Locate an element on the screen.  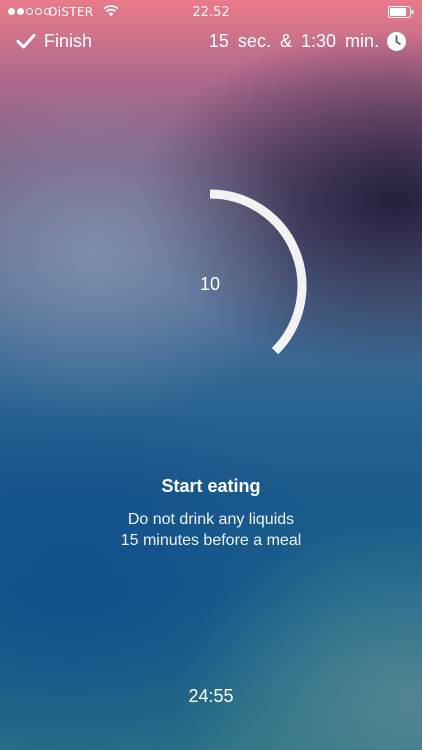
finish-label: Finish is located at coordinates (68, 40).